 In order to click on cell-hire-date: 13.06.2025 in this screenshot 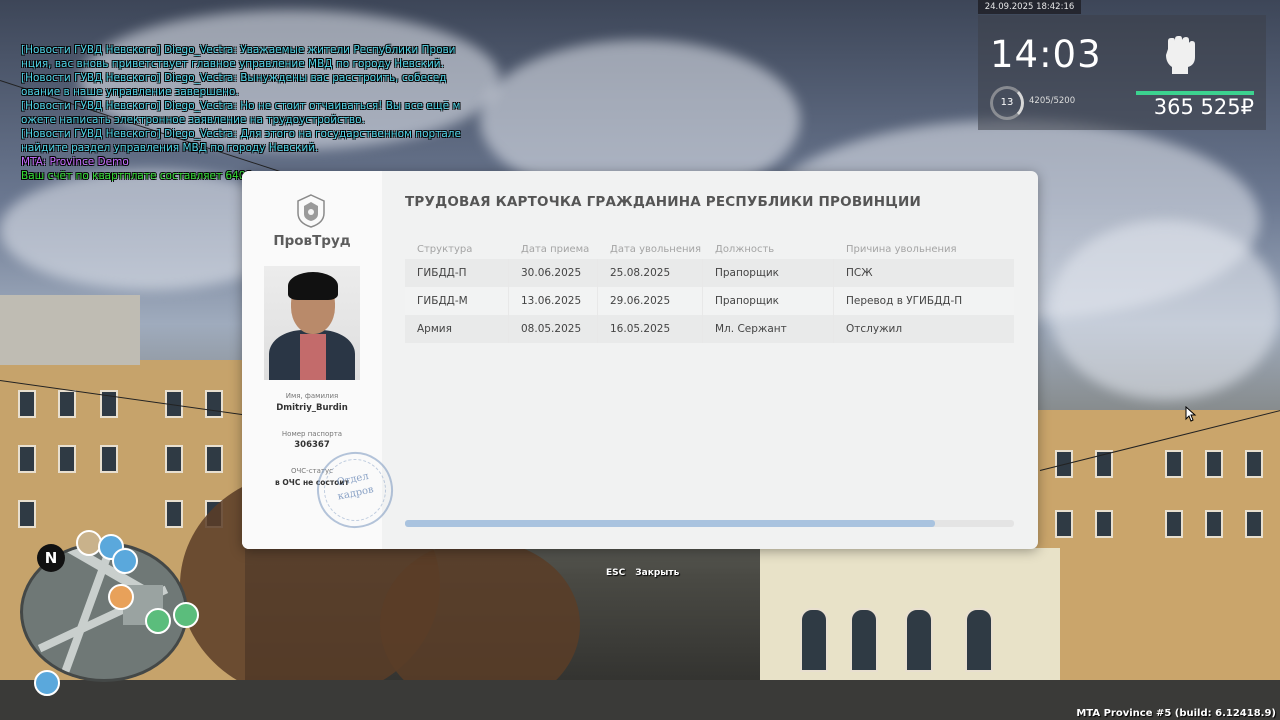, I will do `click(553, 301)`.